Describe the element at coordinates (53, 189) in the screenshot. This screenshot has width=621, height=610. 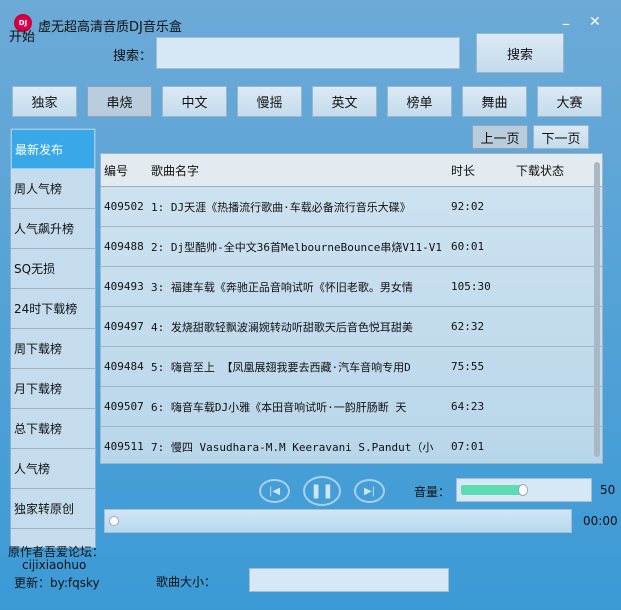
I see `sidebar-item: 周人气榜` at that location.